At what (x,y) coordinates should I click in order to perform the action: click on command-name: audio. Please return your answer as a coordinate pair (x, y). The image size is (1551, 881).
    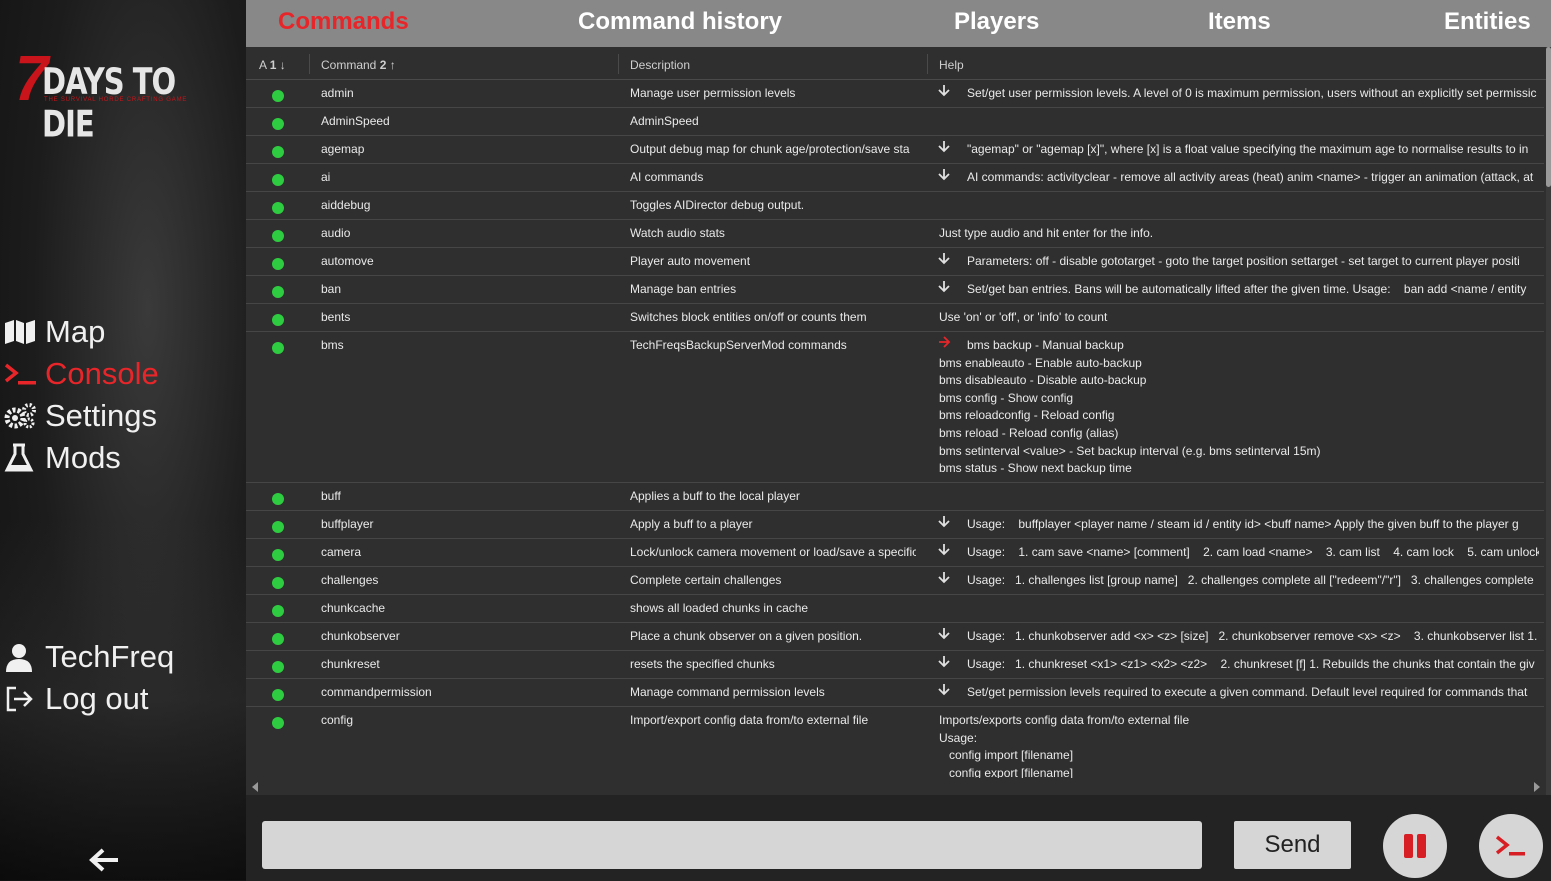
    Looking at the image, I should click on (336, 233).